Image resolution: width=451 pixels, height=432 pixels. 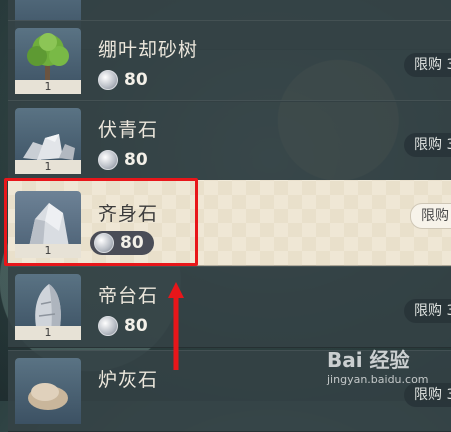 What do you see at coordinates (128, 130) in the screenshot?
I see `item-name: 伏青石` at bounding box center [128, 130].